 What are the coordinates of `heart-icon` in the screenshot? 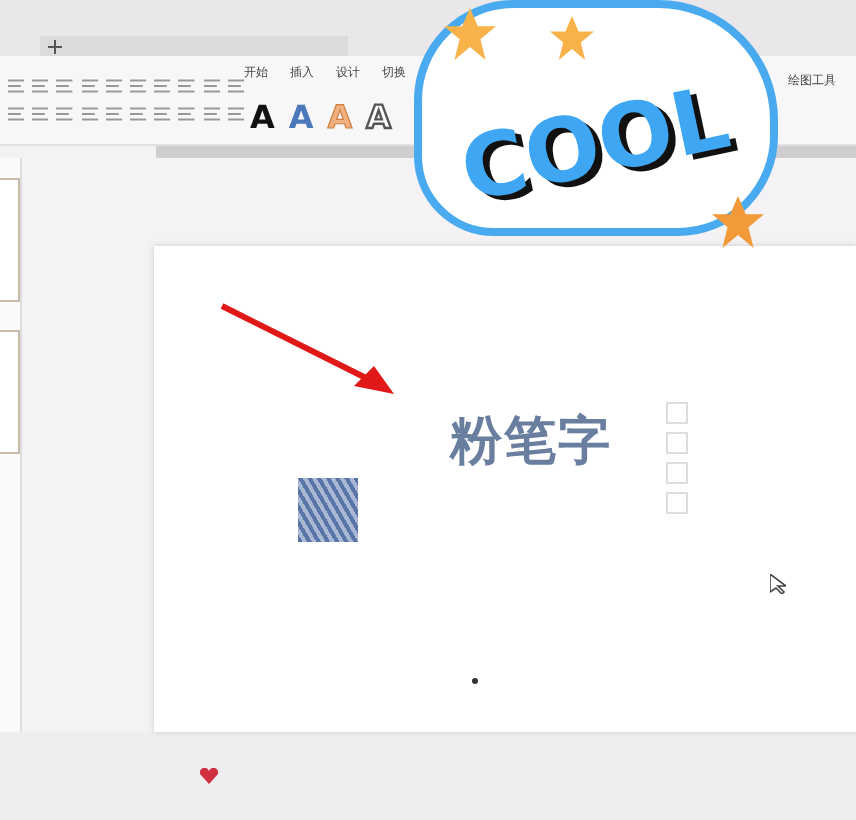 It's located at (209, 776).